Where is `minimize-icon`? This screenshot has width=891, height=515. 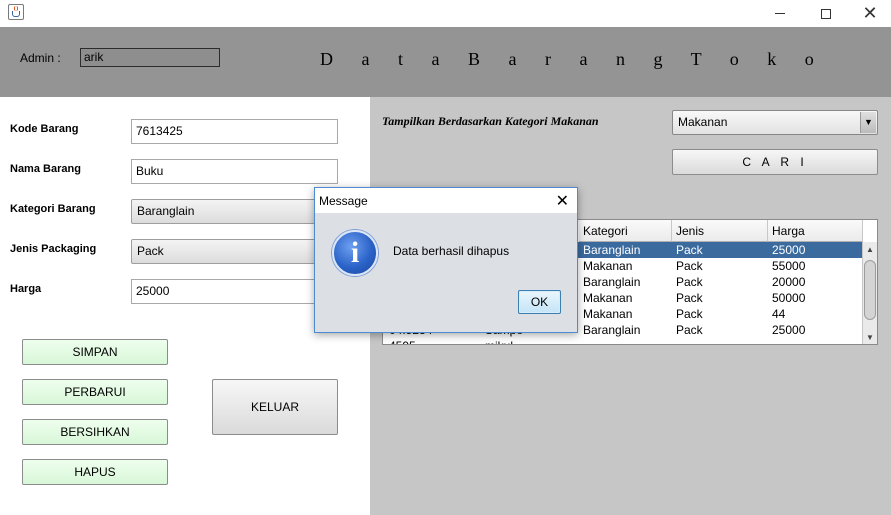
minimize-icon is located at coordinates (780, 13).